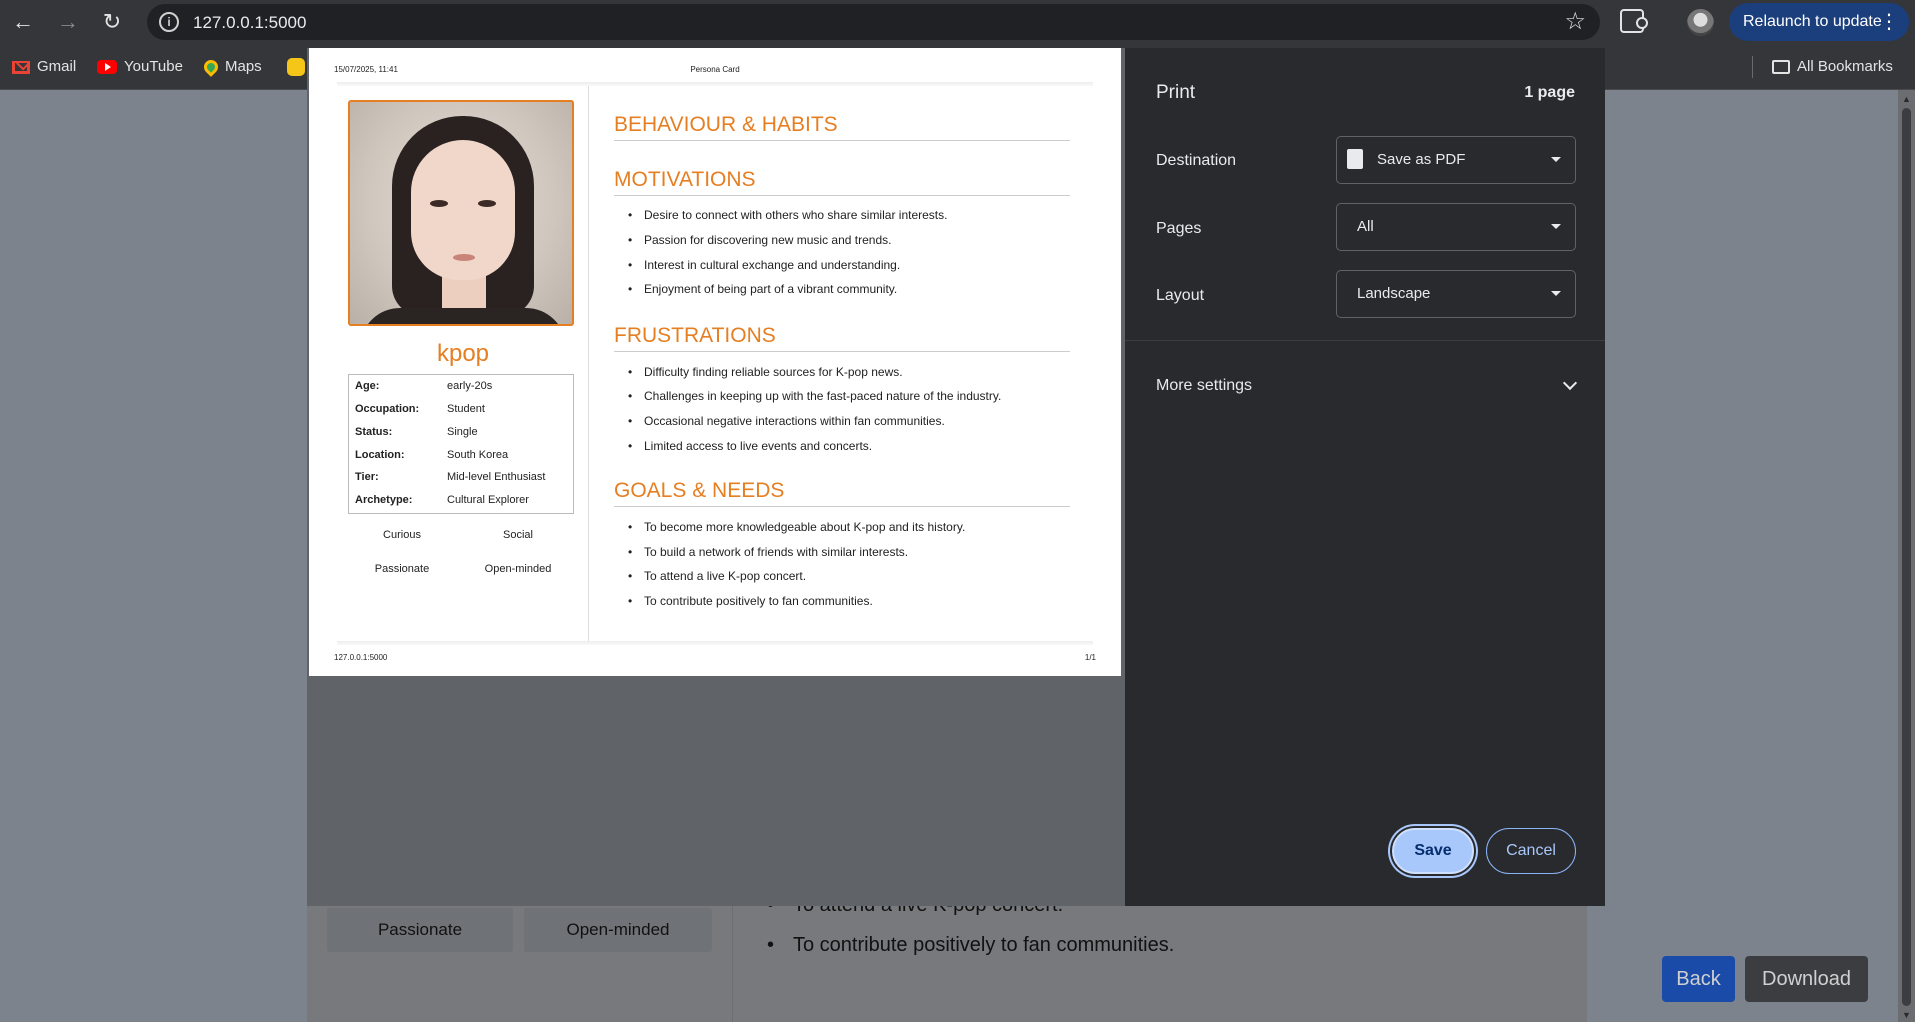  Describe the element at coordinates (1090, 657) in the screenshot. I see `print-footer-page: 1/1` at that location.